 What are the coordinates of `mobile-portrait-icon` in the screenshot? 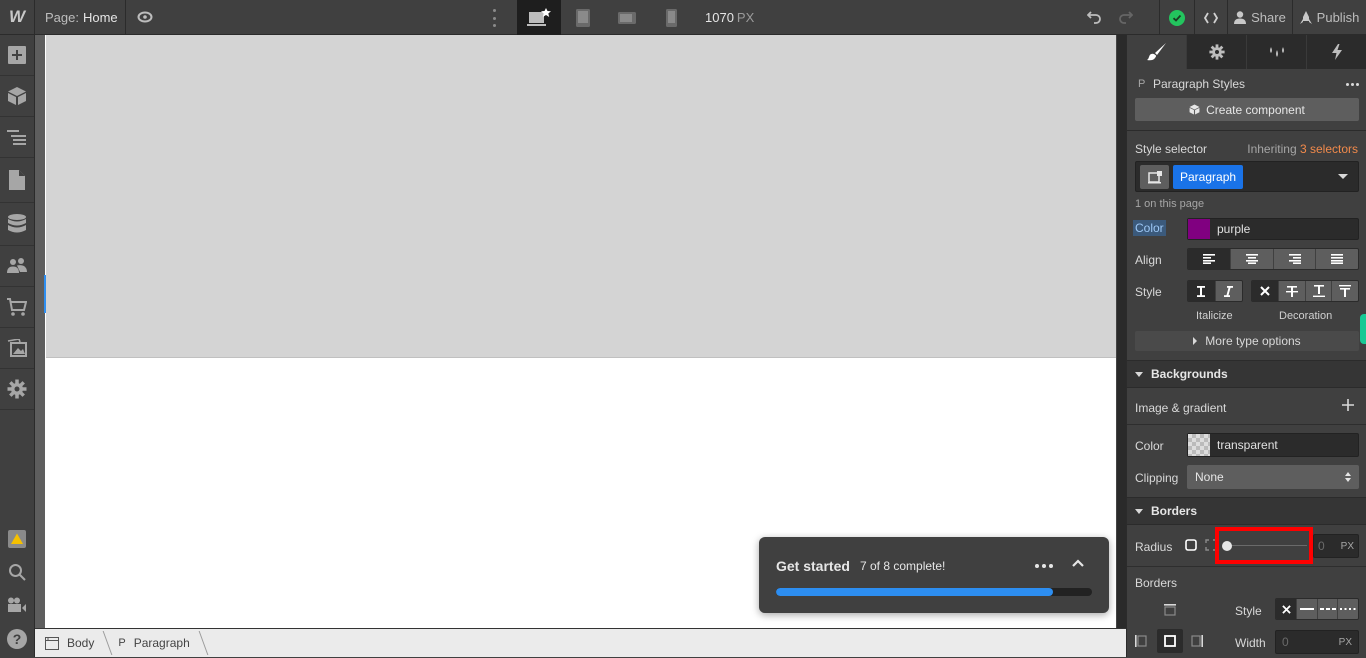 It's located at (671, 17).